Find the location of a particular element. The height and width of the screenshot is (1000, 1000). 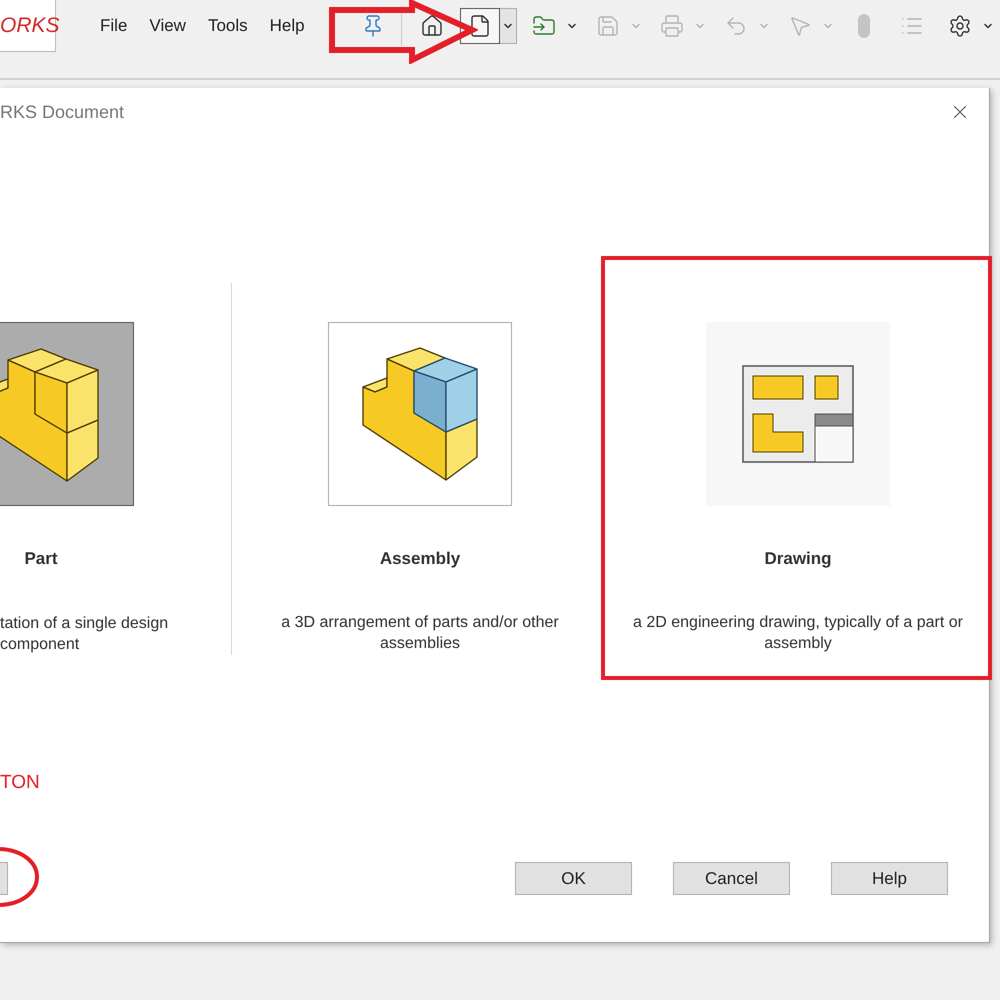

option-title: Drawing is located at coordinates (798, 559).